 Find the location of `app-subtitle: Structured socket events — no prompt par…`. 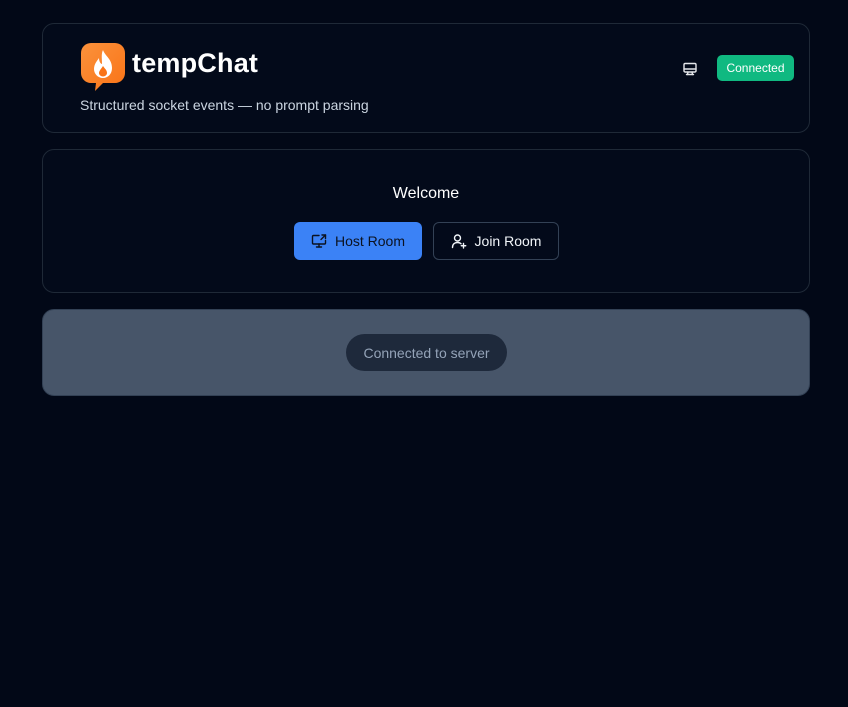

app-subtitle: Structured socket events — no prompt par… is located at coordinates (224, 105).